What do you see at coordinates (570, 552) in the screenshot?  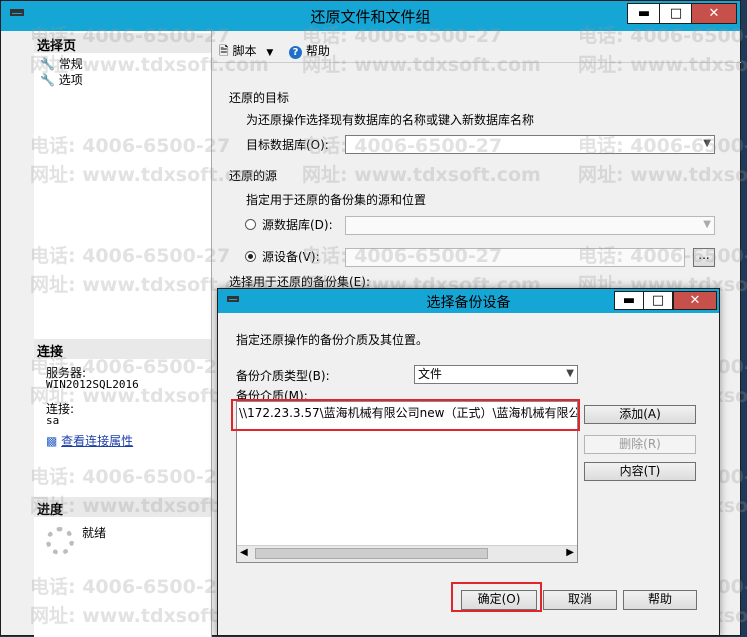 I see `scroll-right-icon: ▶` at bounding box center [570, 552].